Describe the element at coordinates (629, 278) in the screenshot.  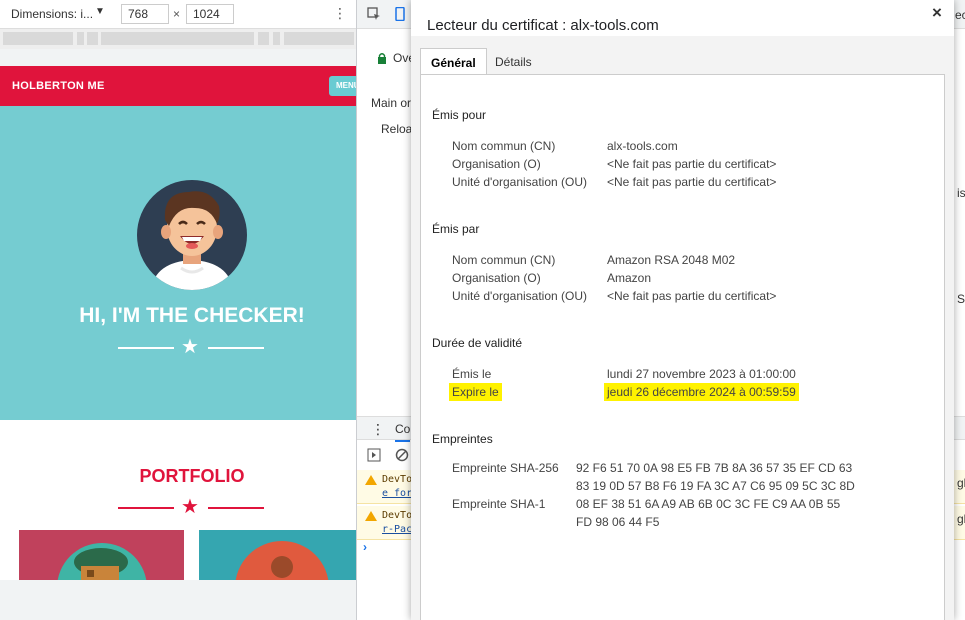
I see `field-value: Amazon` at that location.